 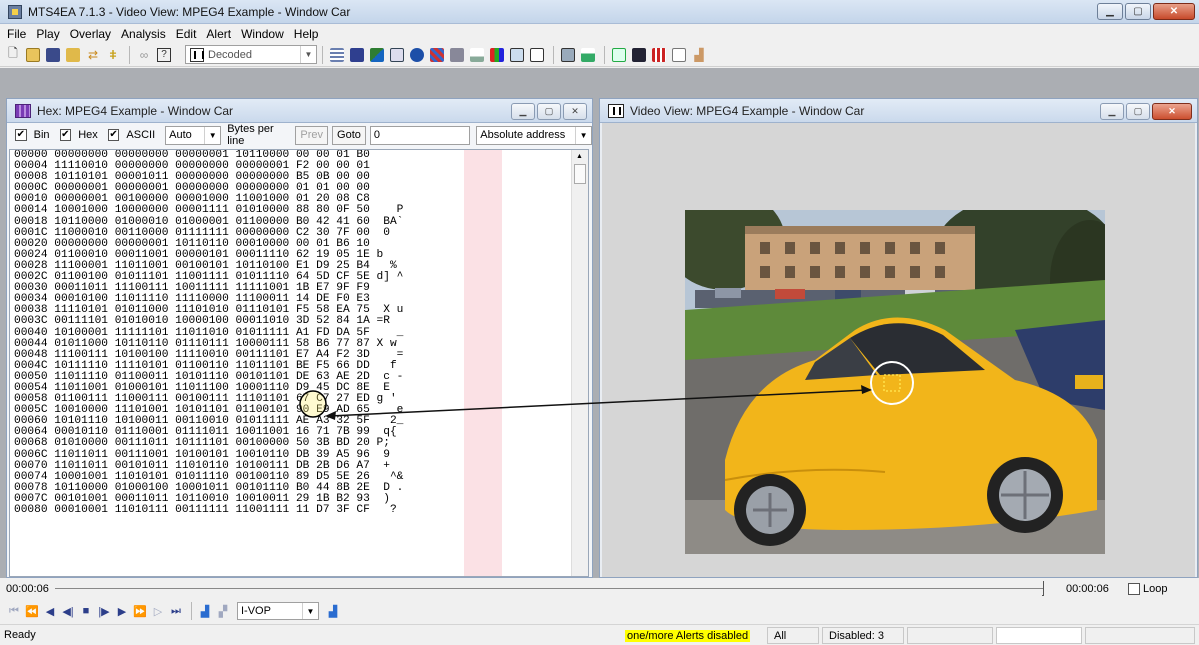 What do you see at coordinates (417, 55) in the screenshot?
I see `globe-icon` at bounding box center [417, 55].